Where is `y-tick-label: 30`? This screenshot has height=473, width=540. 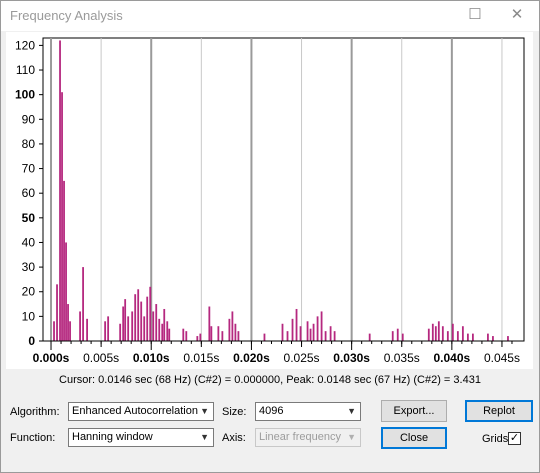
y-tick-label: 30 is located at coordinates (29, 267).